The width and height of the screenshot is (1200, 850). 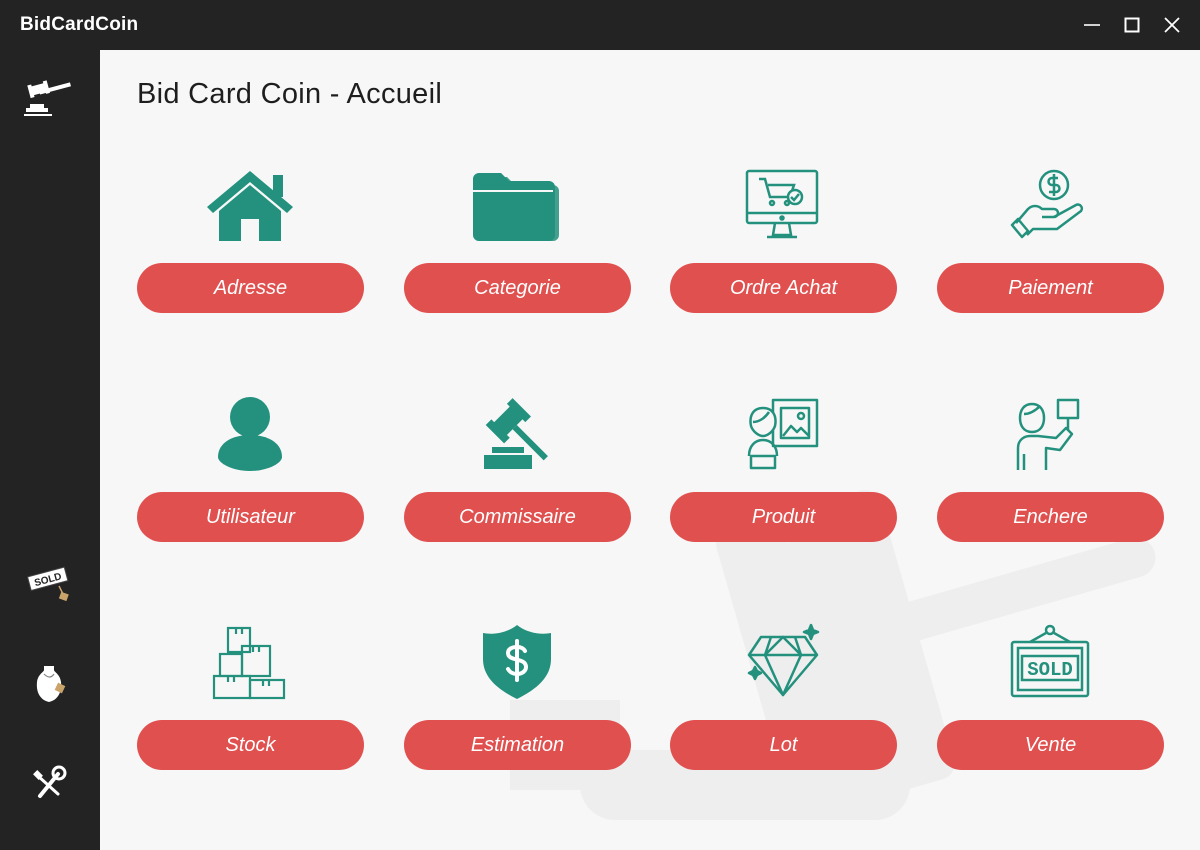 I want to click on categorie-button: Categorie, so click(x=517, y=288).